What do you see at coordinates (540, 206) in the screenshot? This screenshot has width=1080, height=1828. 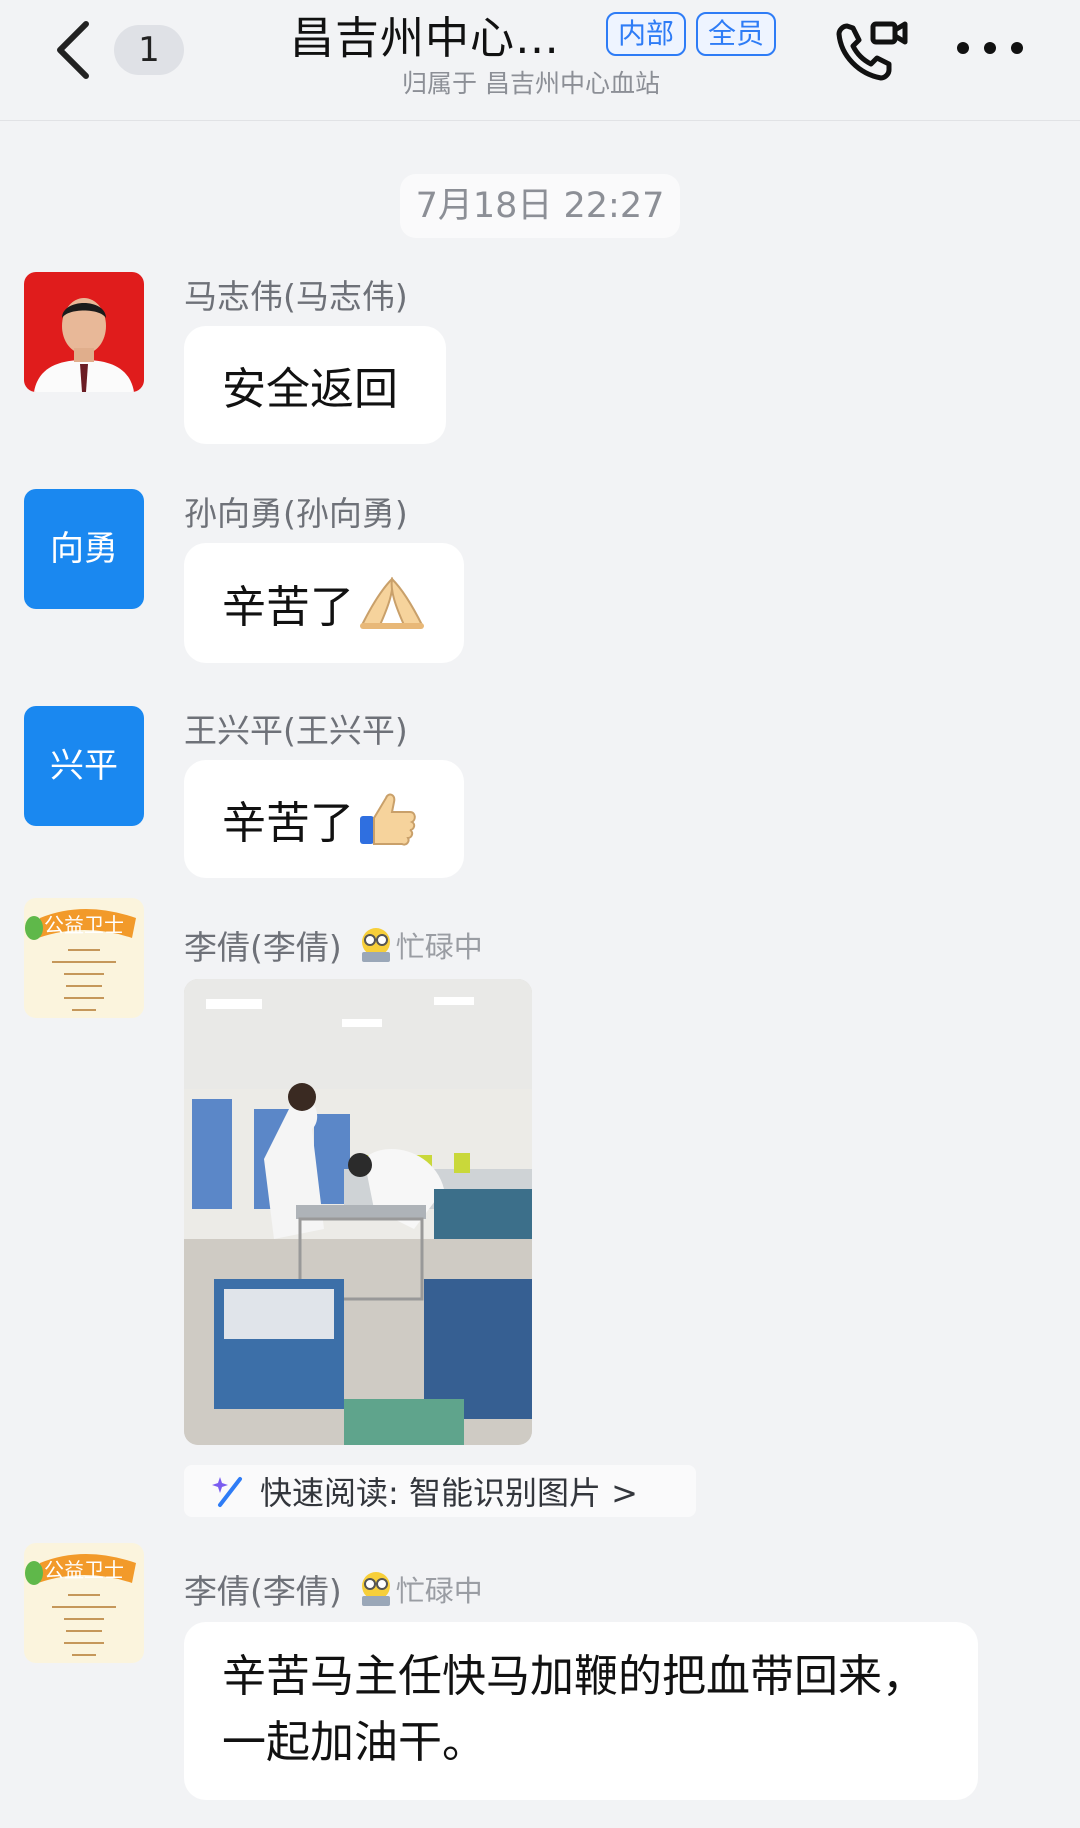 I see `chat-timestamp: 7月18日 22:27` at bounding box center [540, 206].